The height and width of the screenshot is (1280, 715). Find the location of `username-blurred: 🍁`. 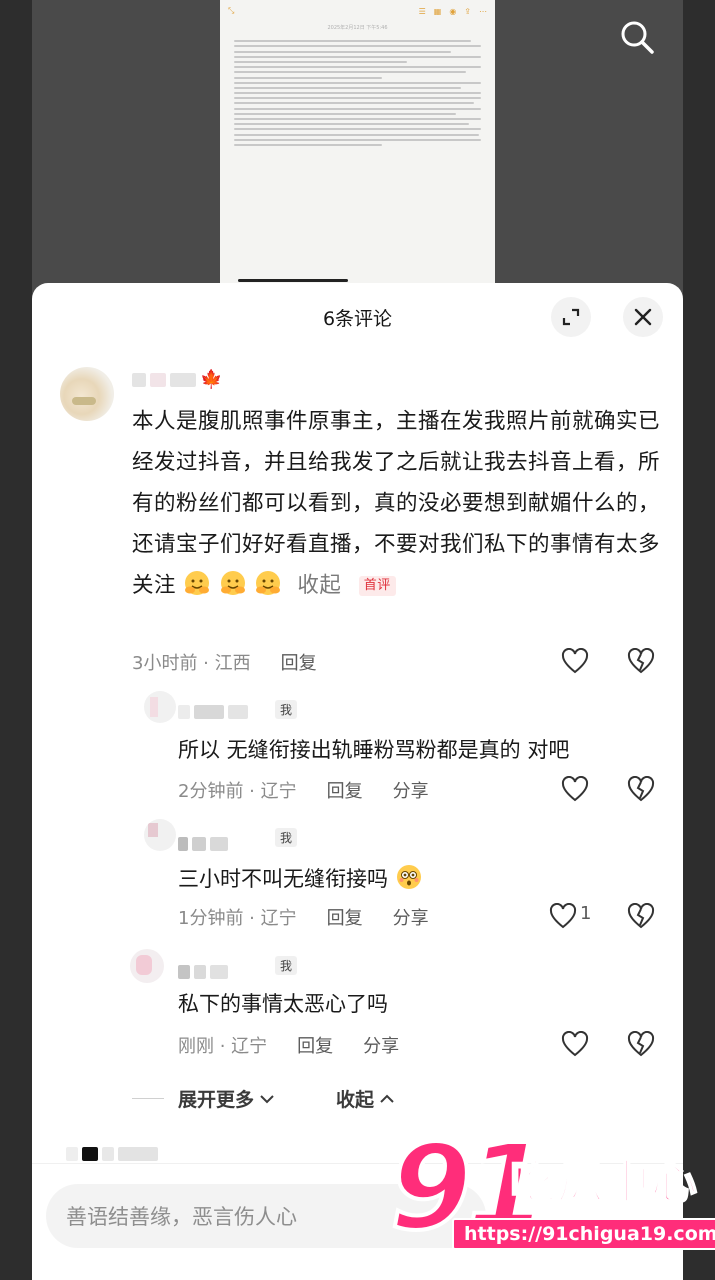

username-blurred: 🍁 is located at coordinates (177, 380).